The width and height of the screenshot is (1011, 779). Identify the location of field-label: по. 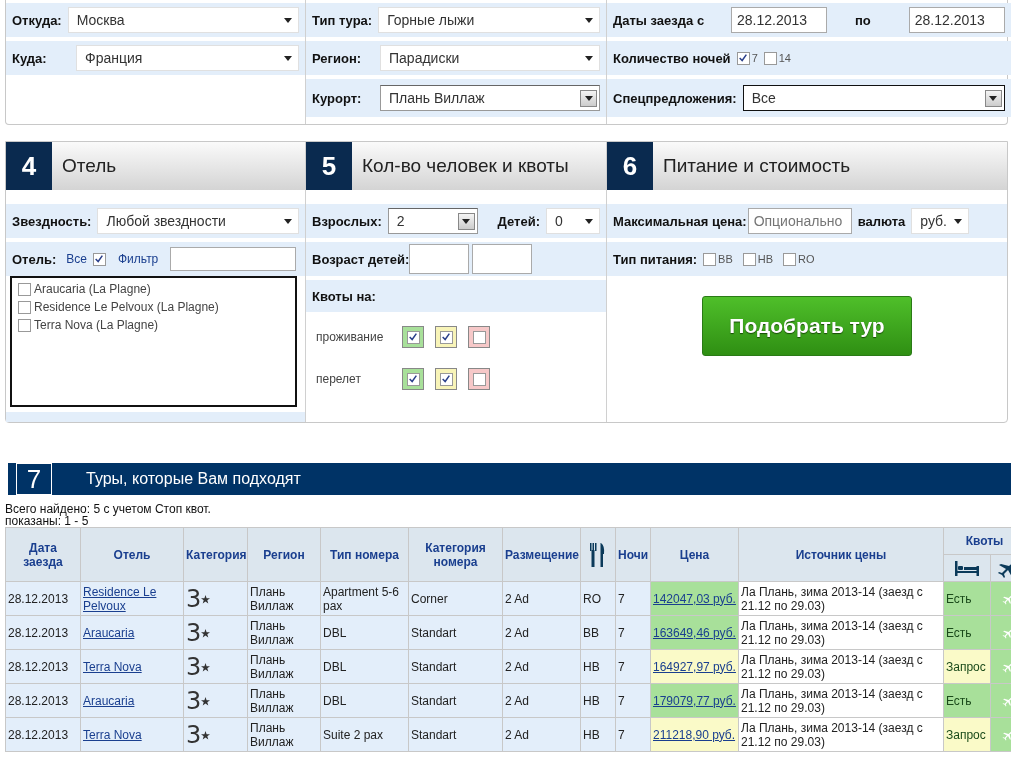
(863, 20).